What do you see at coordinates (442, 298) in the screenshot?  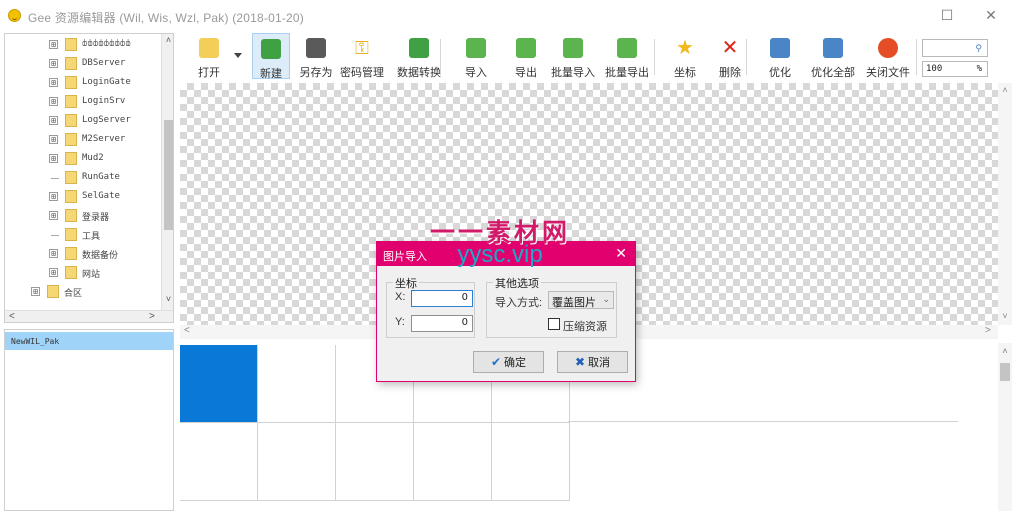 I see `x-coordinate-input: 0` at bounding box center [442, 298].